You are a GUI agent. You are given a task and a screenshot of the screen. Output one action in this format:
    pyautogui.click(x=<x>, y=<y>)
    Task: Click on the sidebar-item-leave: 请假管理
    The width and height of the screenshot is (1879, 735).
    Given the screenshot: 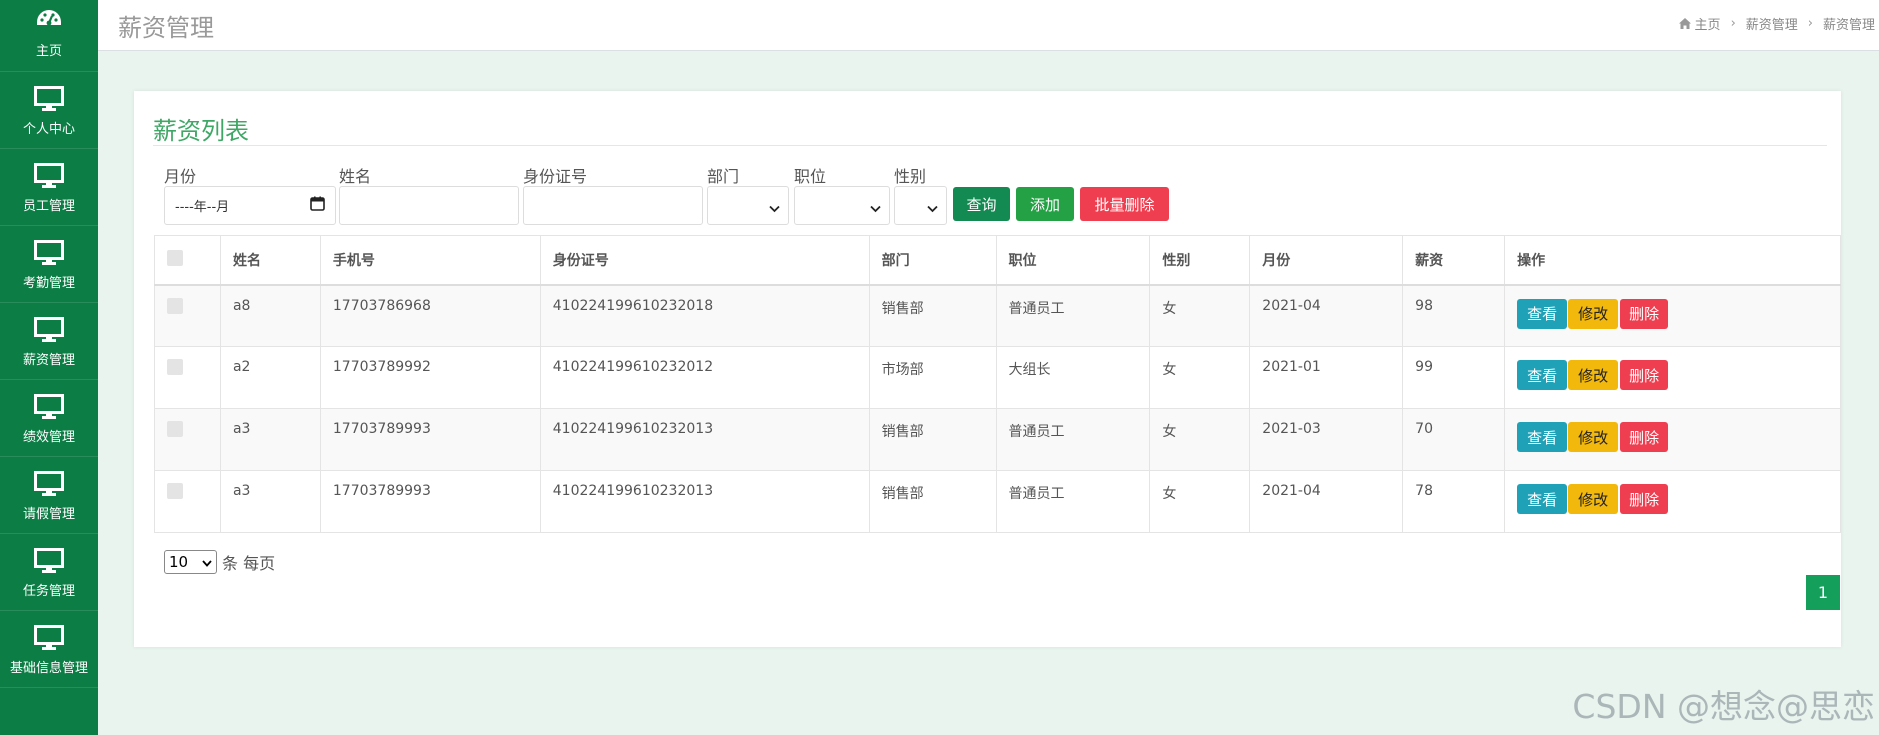 What is the action you would take?
    pyautogui.click(x=49, y=495)
    